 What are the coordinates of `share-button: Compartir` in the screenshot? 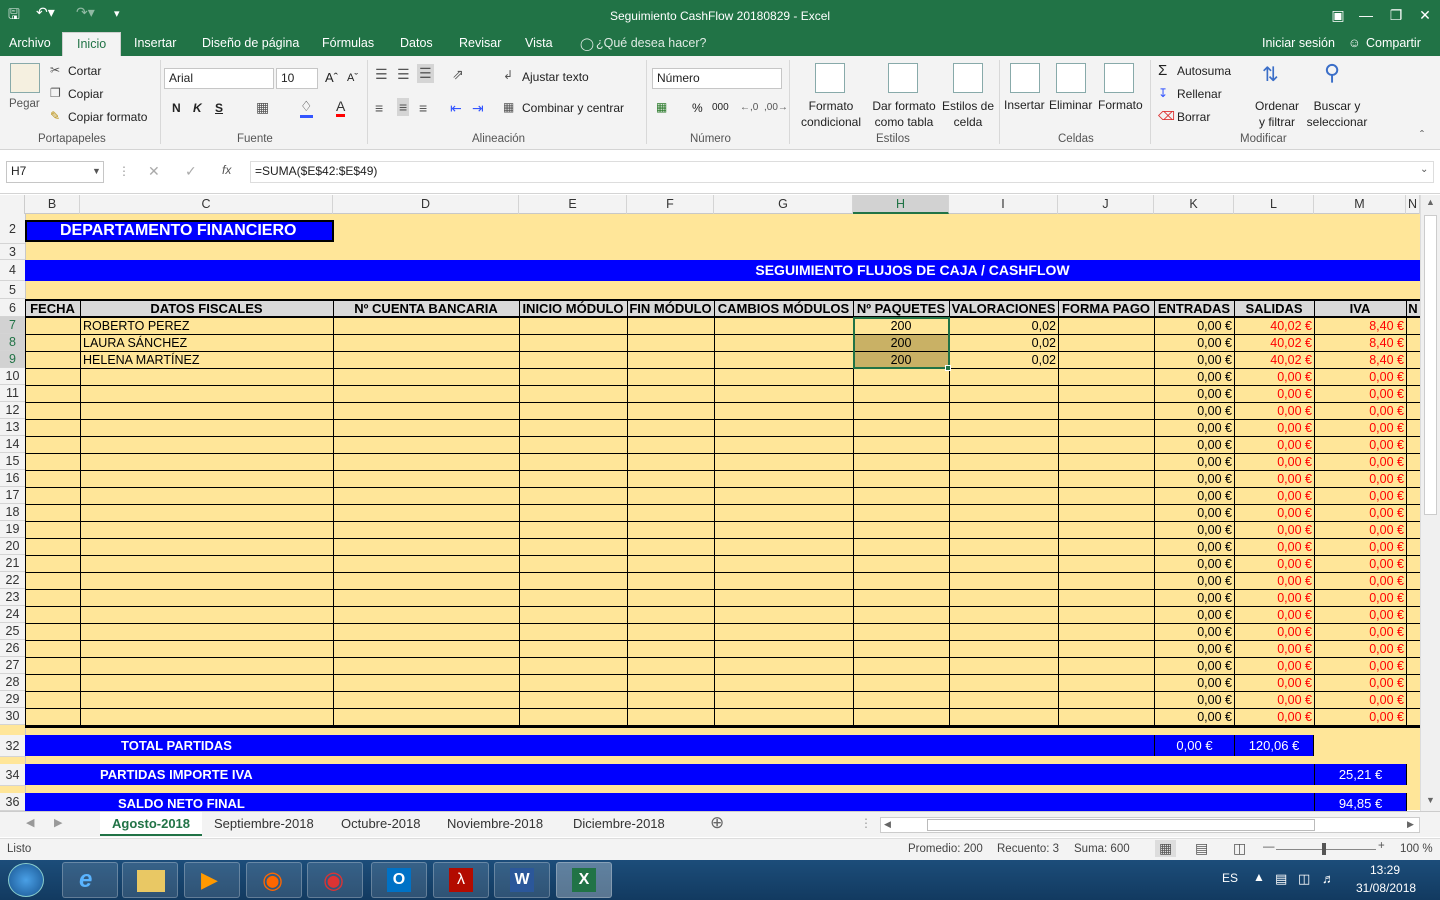 It's located at (1393, 43).